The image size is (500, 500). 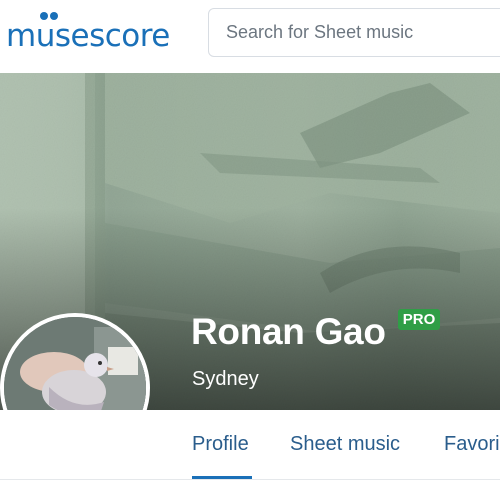 I want to click on profile-tabs: Profile Sheet music Favori, so click(x=250, y=445).